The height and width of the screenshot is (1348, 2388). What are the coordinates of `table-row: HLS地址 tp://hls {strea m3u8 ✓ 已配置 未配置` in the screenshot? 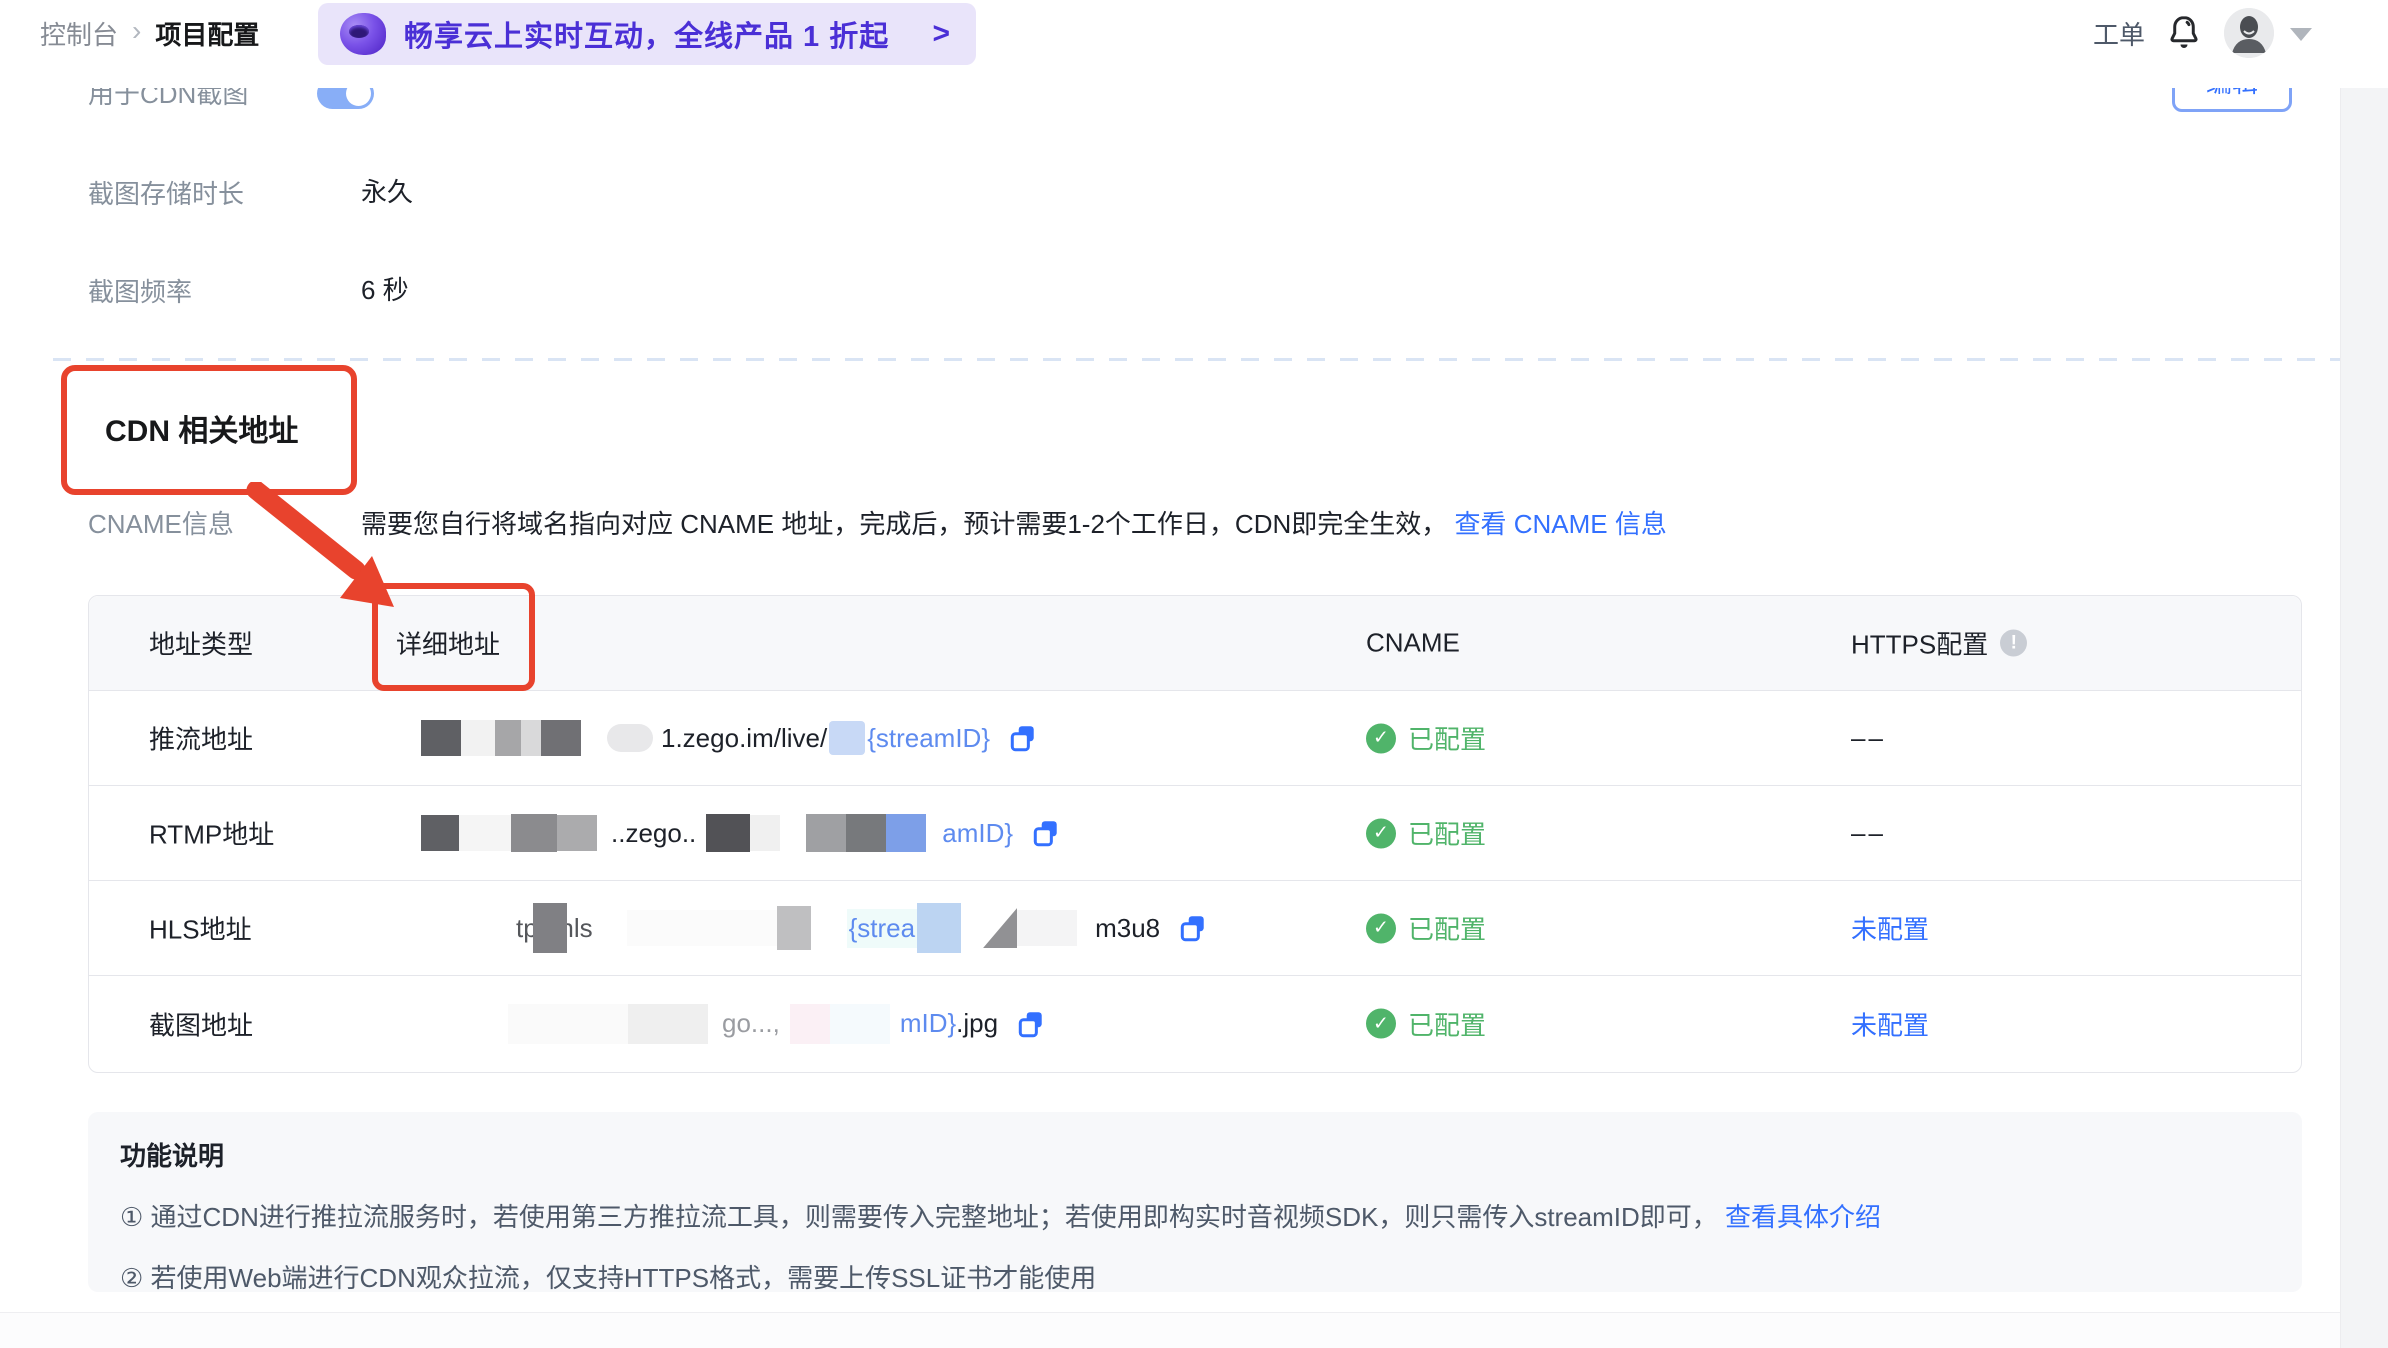 It's located at (1195, 928).